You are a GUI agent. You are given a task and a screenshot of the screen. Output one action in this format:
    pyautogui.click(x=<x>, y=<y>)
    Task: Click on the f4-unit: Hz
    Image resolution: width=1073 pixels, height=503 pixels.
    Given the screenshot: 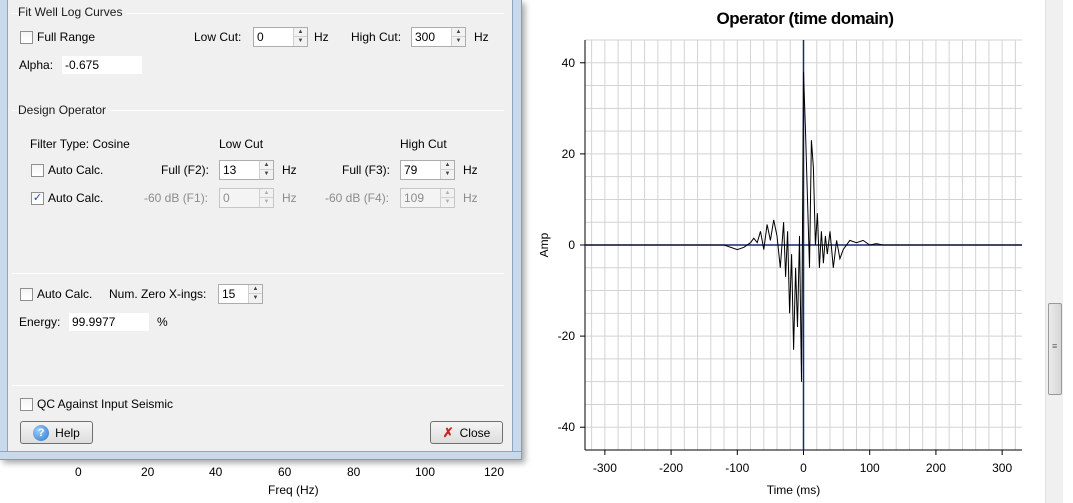 What is the action you would take?
    pyautogui.click(x=470, y=198)
    